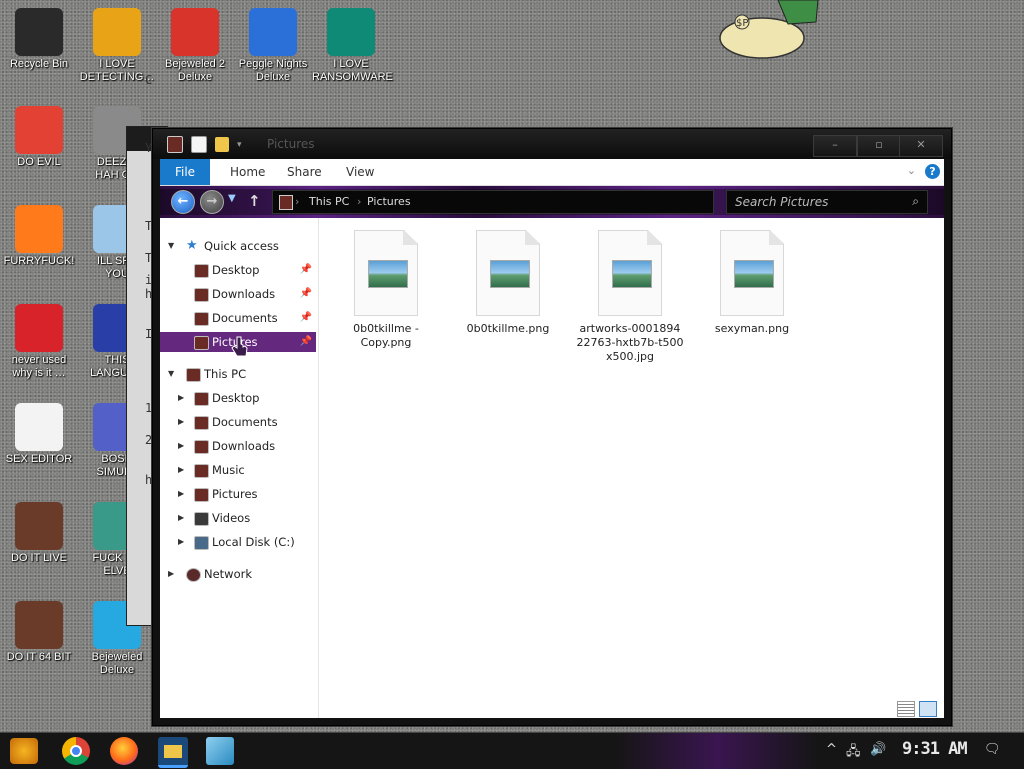 The image size is (1024, 769). What do you see at coordinates (827, 202) in the screenshot?
I see `search-input: Search Pictures ⌕` at bounding box center [827, 202].